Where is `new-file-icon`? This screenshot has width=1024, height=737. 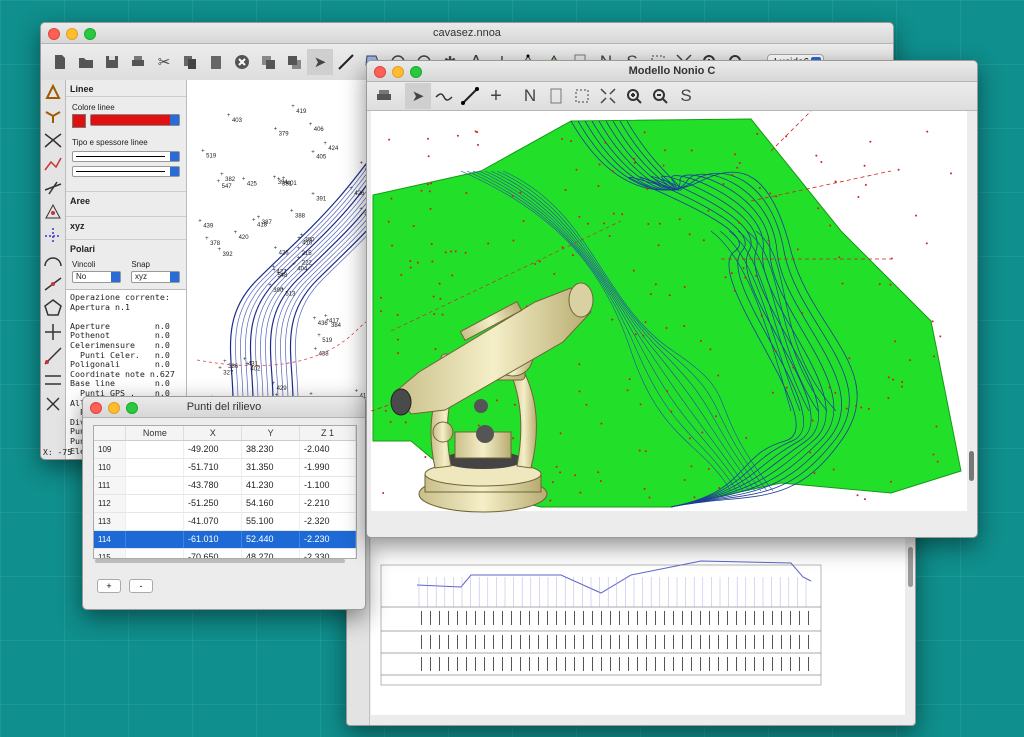
new-file-icon is located at coordinates (60, 62).